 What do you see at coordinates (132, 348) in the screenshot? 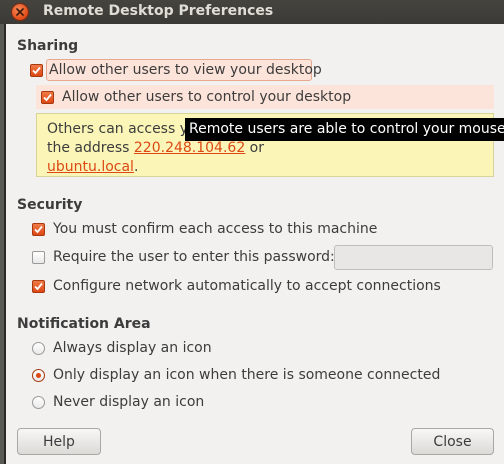
I see `notify-always-label: Always display an icon` at bounding box center [132, 348].